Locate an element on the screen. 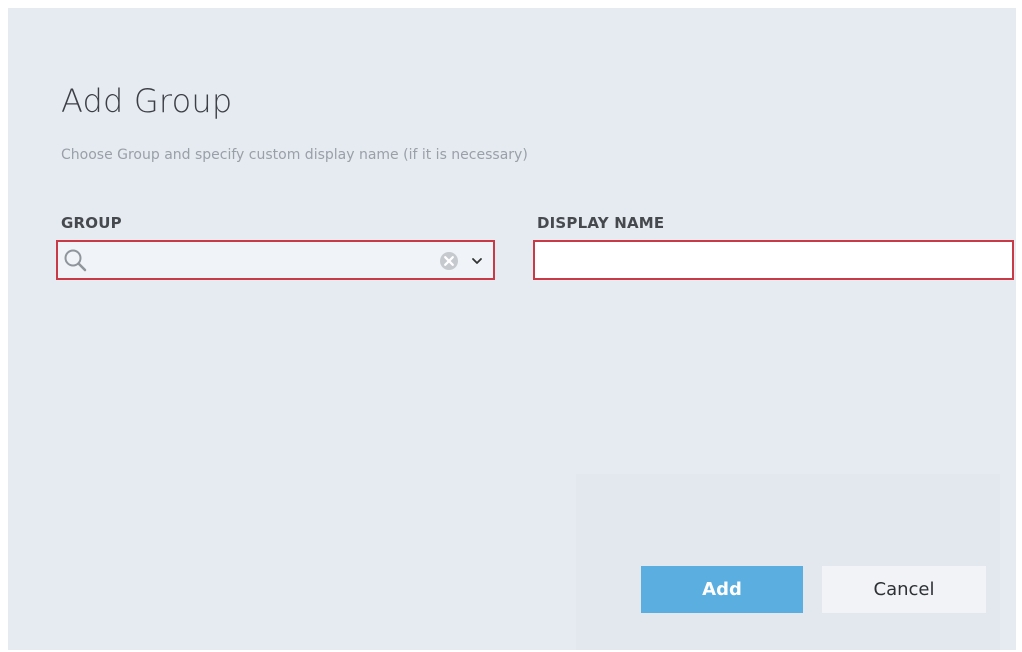  display-name-input is located at coordinates (775, 261).